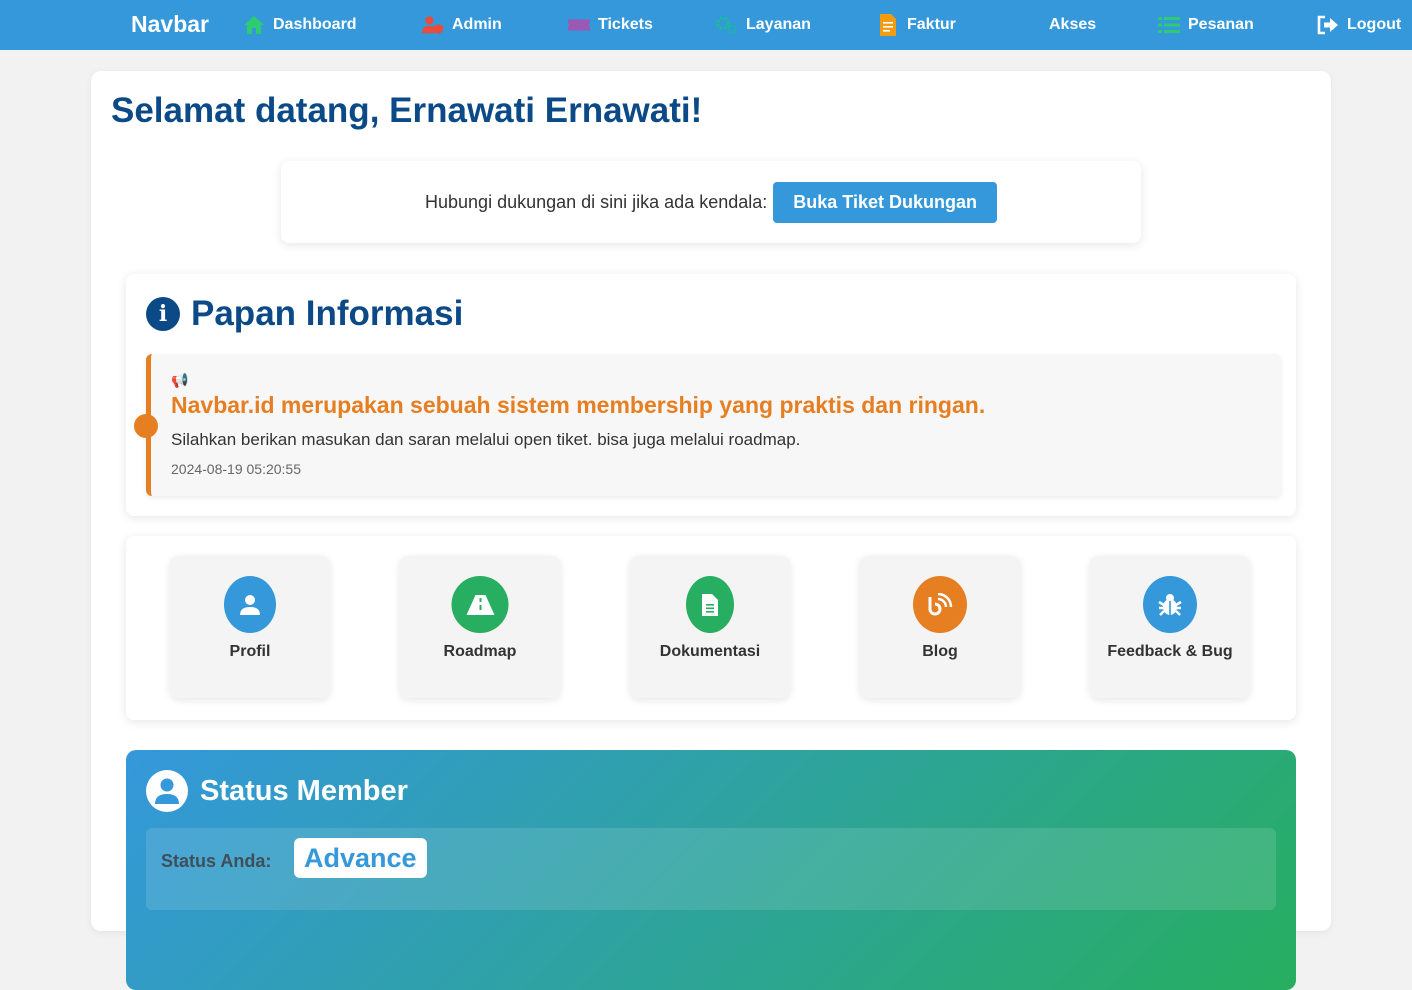 The height and width of the screenshot is (990, 1412). Describe the element at coordinates (407, 110) in the screenshot. I see `welcome-heading: Selamat datang, Ernawati Ernawati!` at that location.